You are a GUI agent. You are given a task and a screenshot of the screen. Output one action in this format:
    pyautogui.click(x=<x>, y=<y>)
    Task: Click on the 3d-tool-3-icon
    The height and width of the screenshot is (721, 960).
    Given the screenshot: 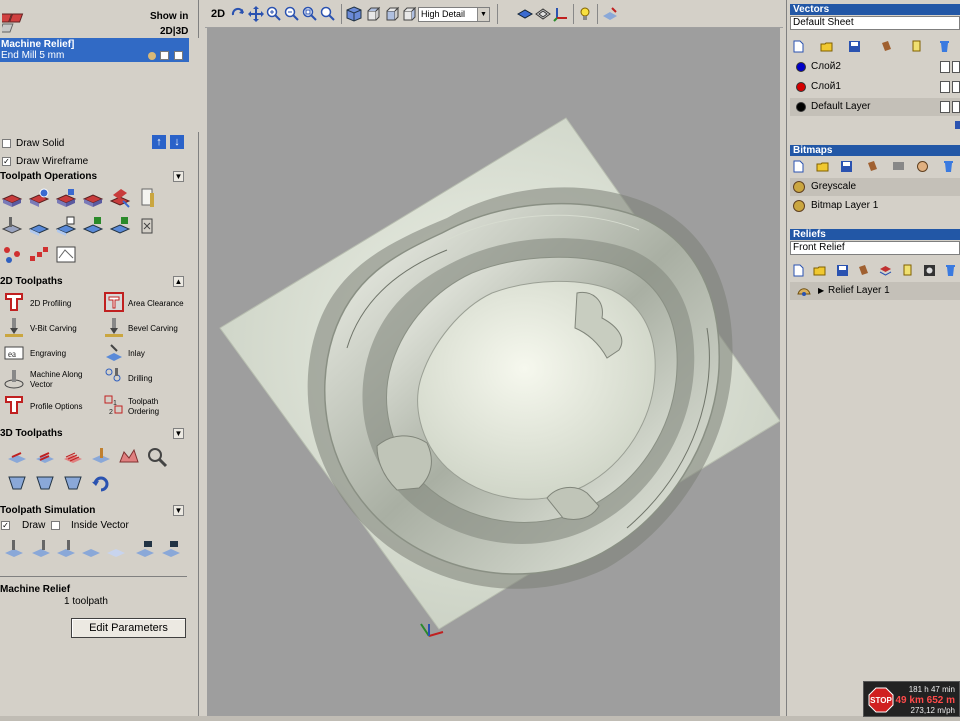 What is the action you would take?
    pyautogui.click(x=73, y=457)
    